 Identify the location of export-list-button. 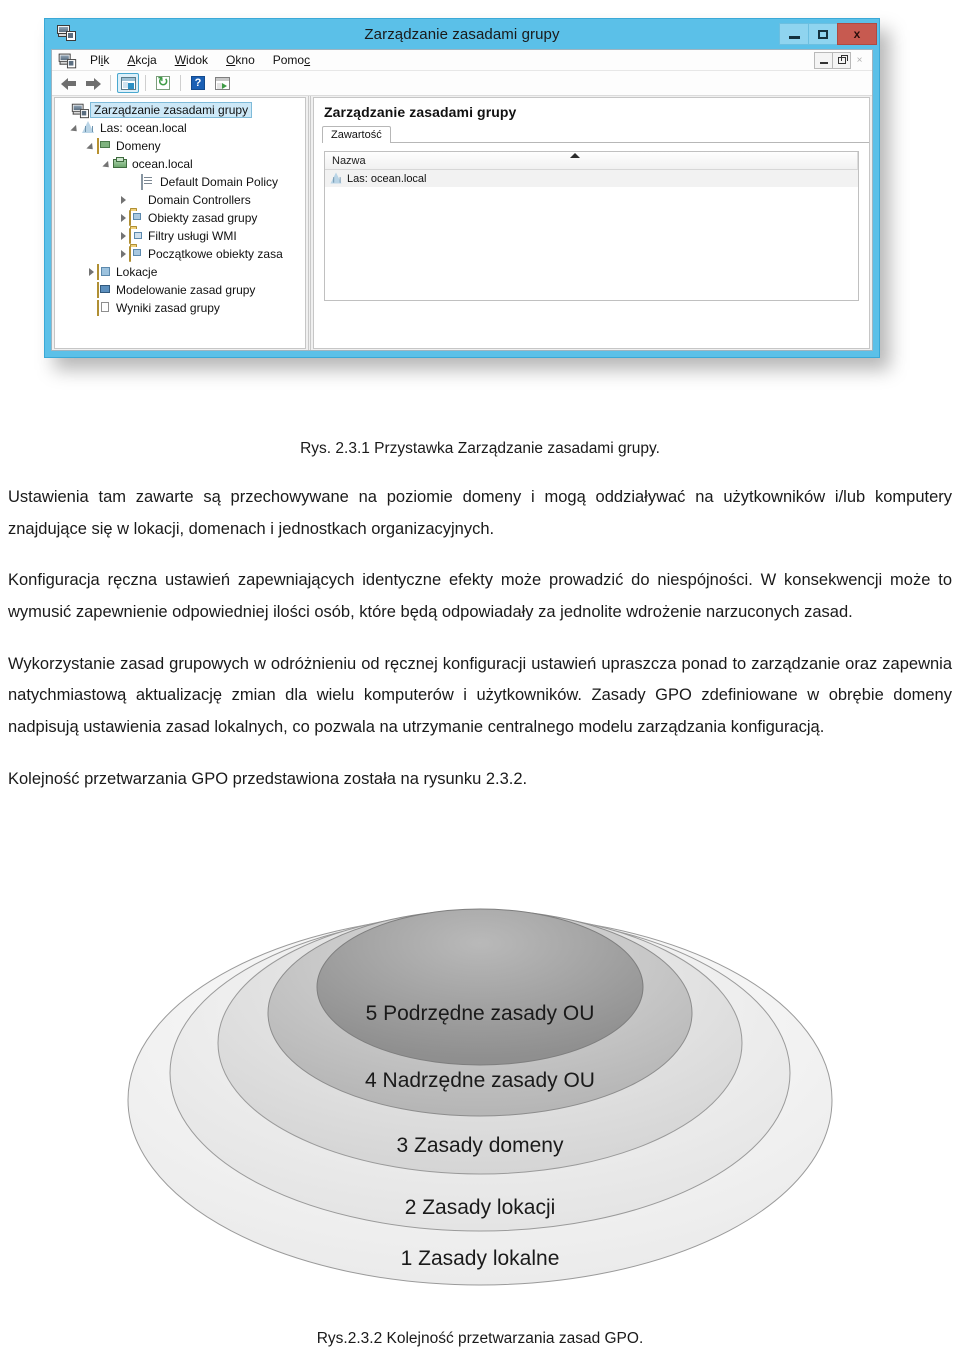
(222, 83).